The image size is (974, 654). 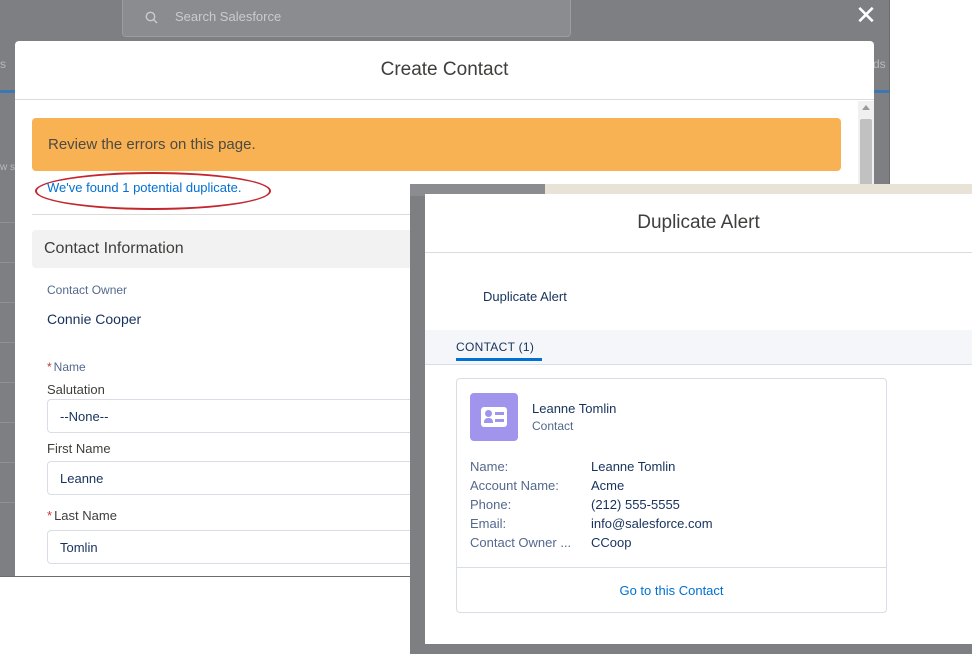 What do you see at coordinates (87, 290) in the screenshot?
I see `contact-owner-label: Contact Owner` at bounding box center [87, 290].